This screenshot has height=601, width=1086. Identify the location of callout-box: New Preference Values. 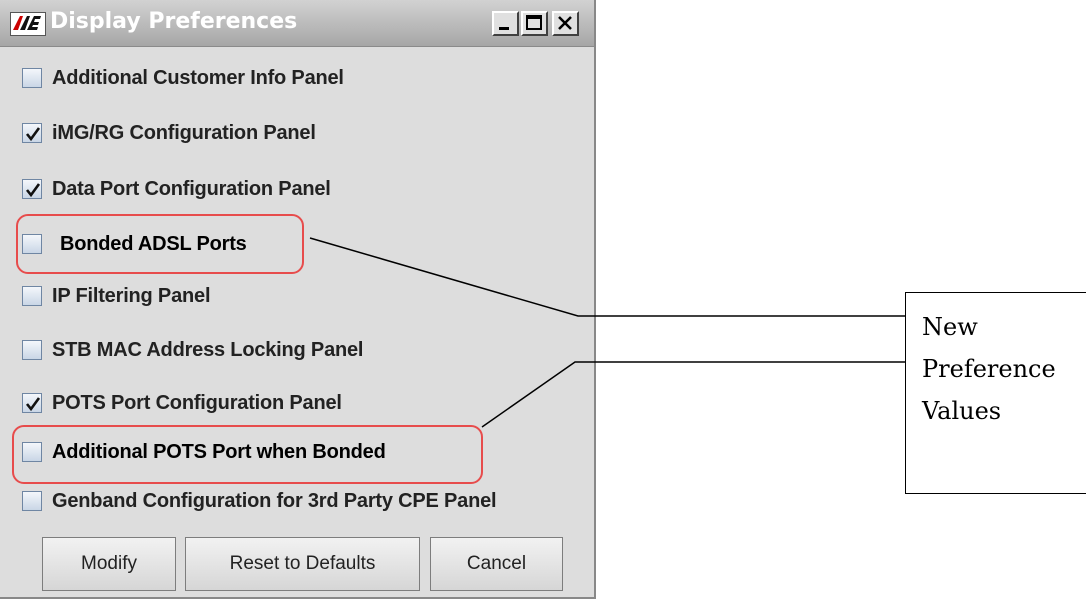
(995, 393).